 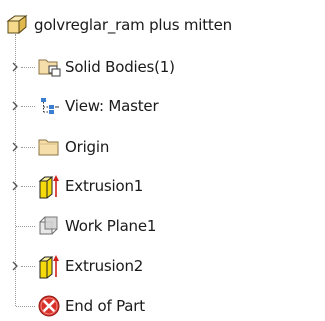 I want to click on expand-extrusion2-chevron-icon, so click(x=15, y=266).